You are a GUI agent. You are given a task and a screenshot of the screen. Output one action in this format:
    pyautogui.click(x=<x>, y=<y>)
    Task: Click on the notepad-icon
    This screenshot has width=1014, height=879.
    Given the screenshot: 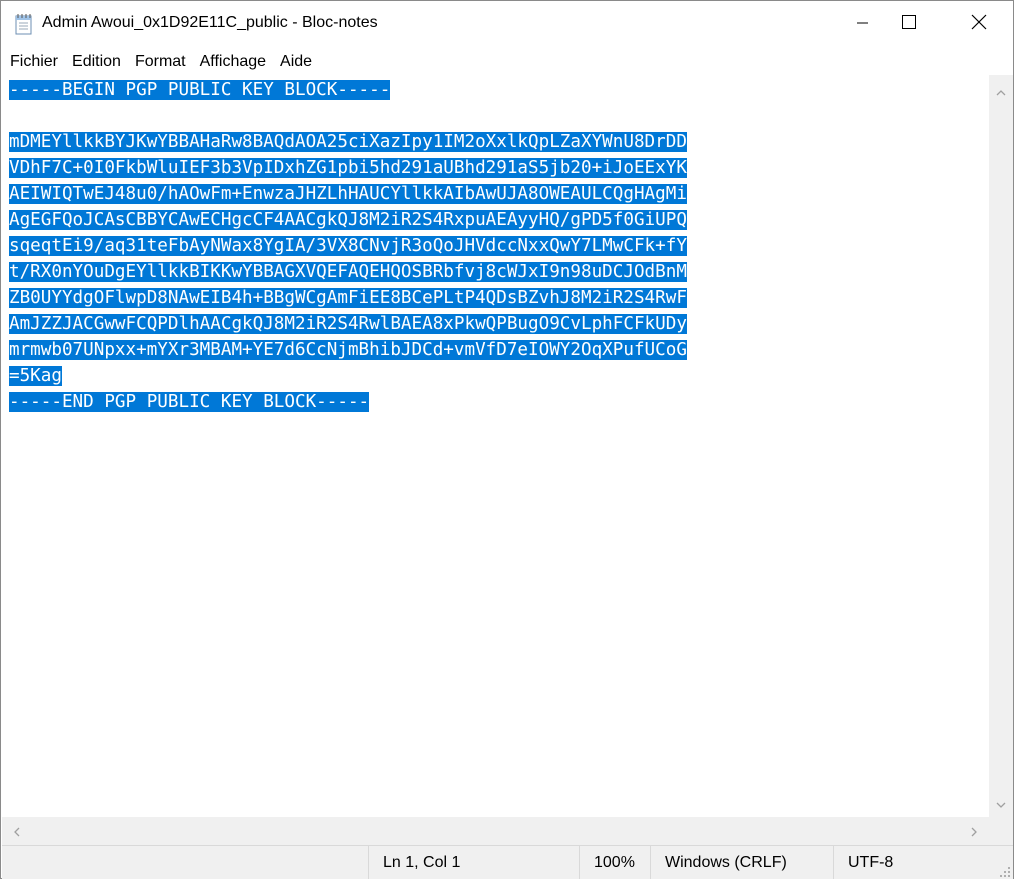 What is the action you would take?
    pyautogui.click(x=24, y=24)
    